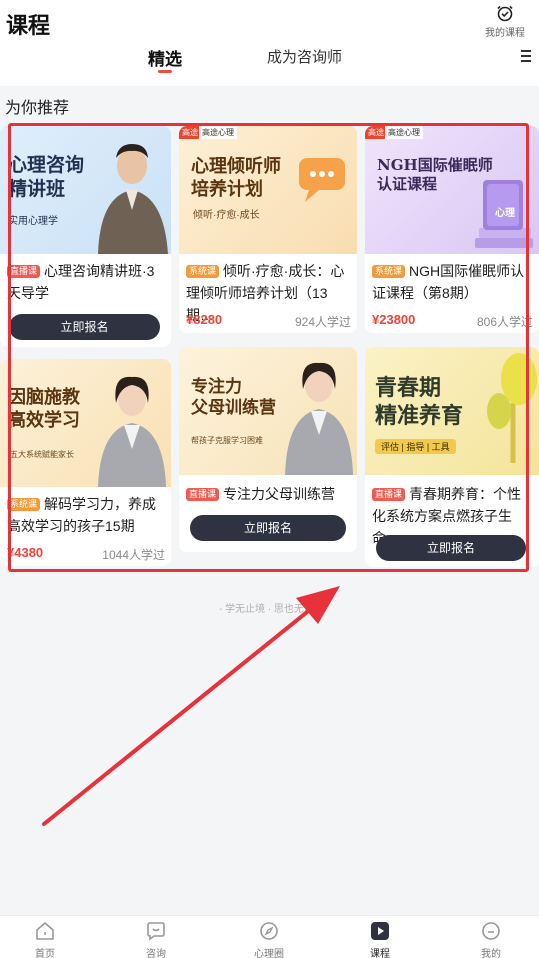 The width and height of the screenshot is (539, 958). I want to click on course-price: ¥4380, so click(25, 552).